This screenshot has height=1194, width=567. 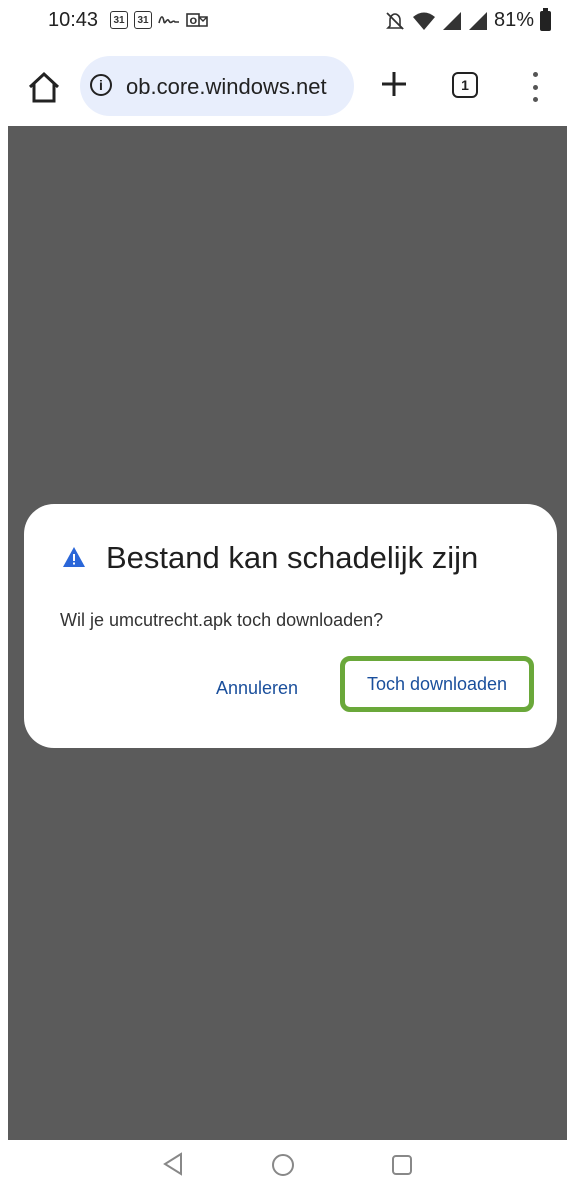 What do you see at coordinates (74, 557) in the screenshot?
I see `warning-icon` at bounding box center [74, 557].